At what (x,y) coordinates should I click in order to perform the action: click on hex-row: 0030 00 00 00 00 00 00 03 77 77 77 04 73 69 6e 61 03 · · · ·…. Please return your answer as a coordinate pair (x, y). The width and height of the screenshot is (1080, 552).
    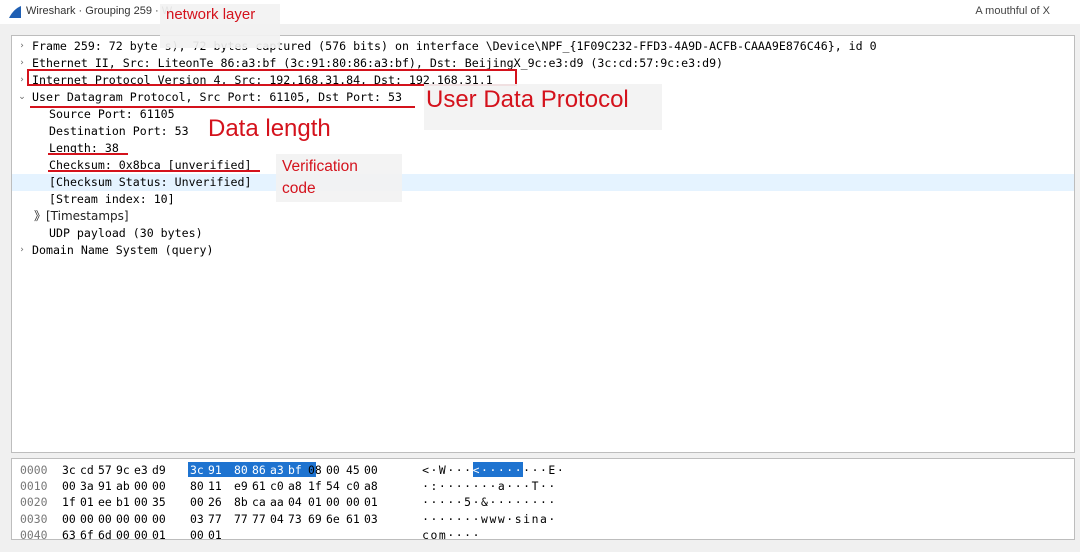
    Looking at the image, I should click on (542, 519).